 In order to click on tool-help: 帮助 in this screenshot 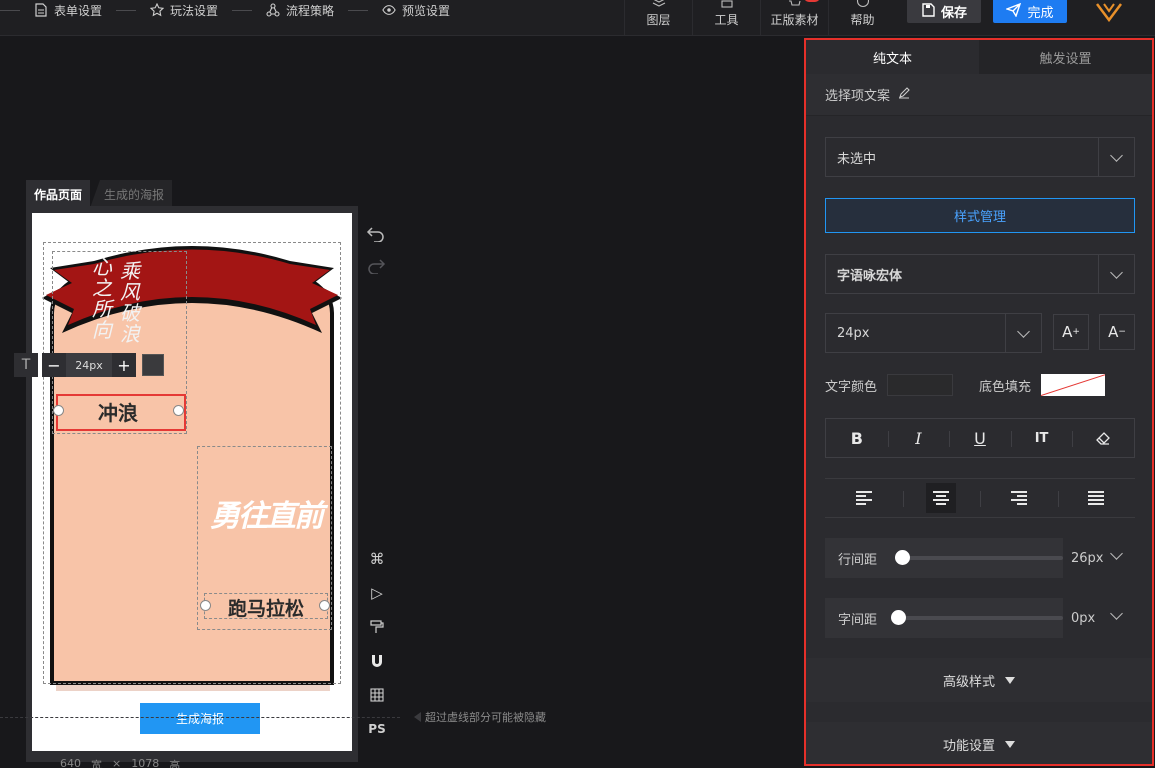, I will do `click(862, 18)`.